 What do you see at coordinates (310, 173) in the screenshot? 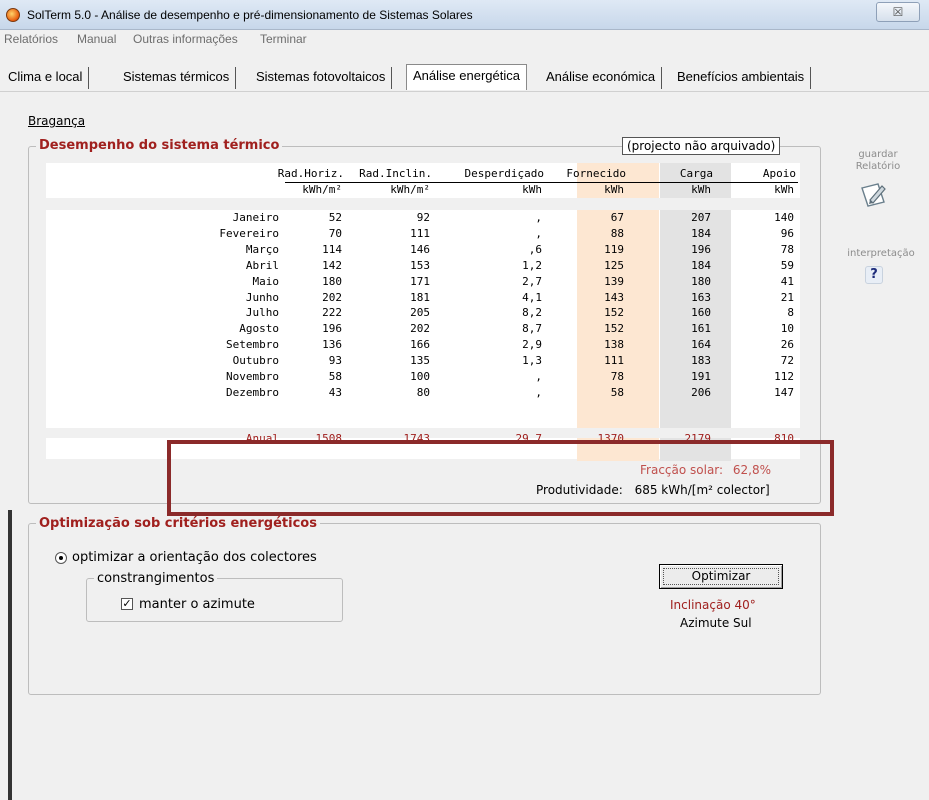
I see `column-header: Rad.Horiz.` at bounding box center [310, 173].